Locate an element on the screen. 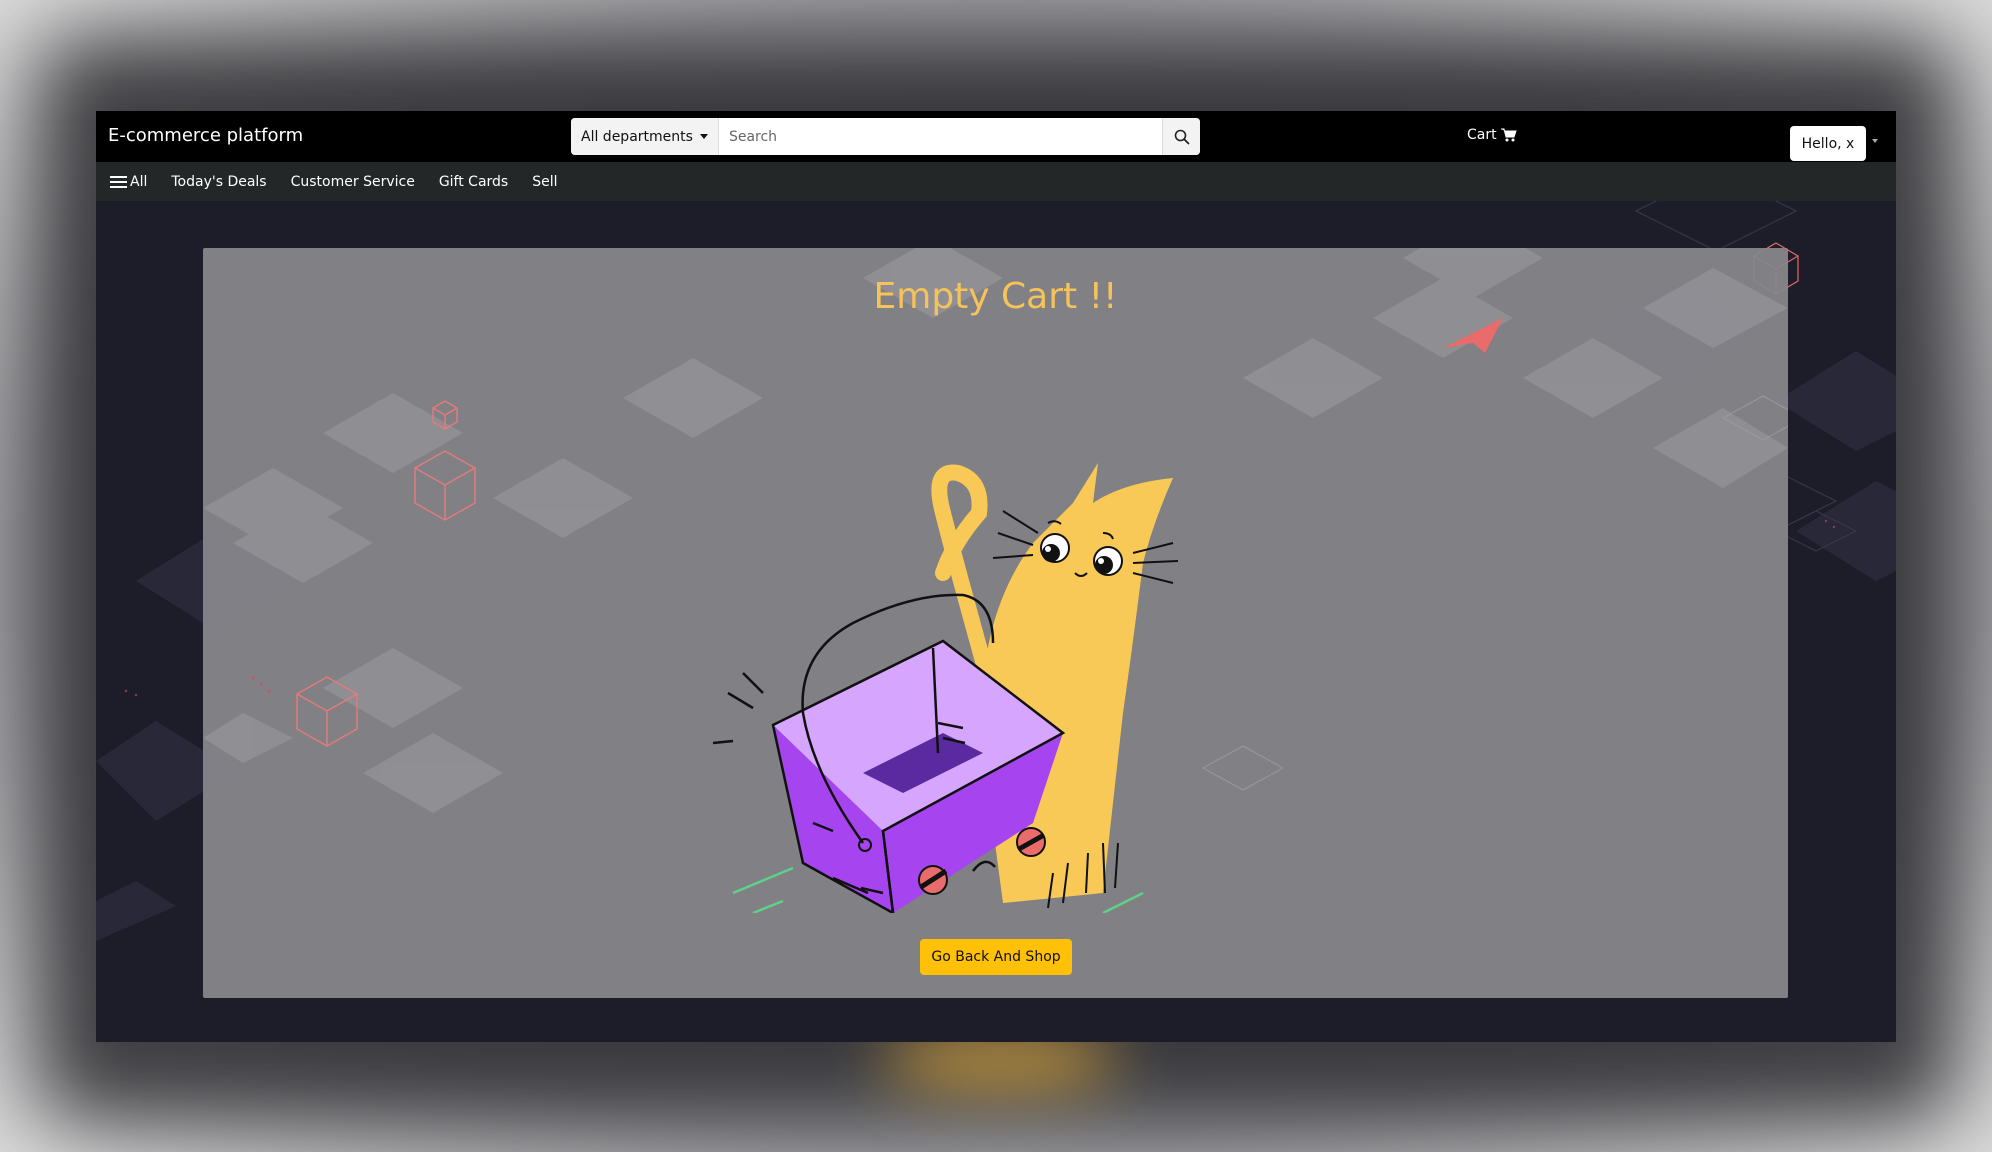 The image size is (1992, 1152). search-input is located at coordinates (940, 136).